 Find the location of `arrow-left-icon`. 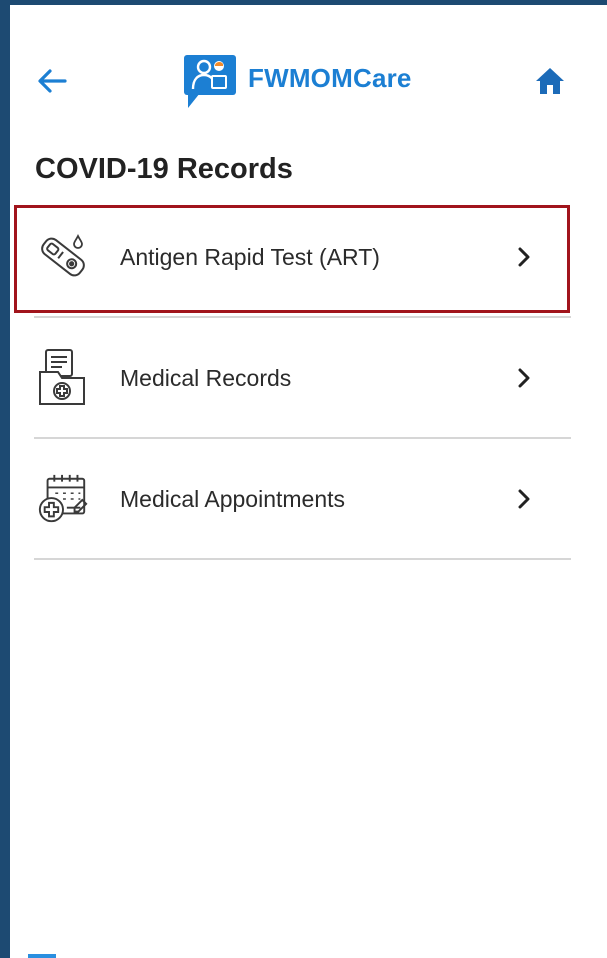

arrow-left-icon is located at coordinates (52, 81).